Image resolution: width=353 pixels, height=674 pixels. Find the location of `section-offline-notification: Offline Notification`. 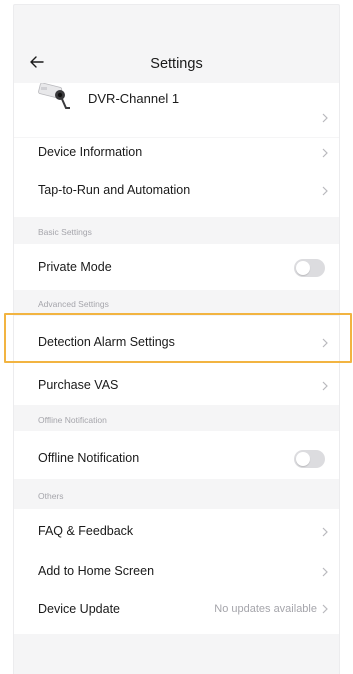

section-offline-notification: Offline Notification is located at coordinates (176, 418).